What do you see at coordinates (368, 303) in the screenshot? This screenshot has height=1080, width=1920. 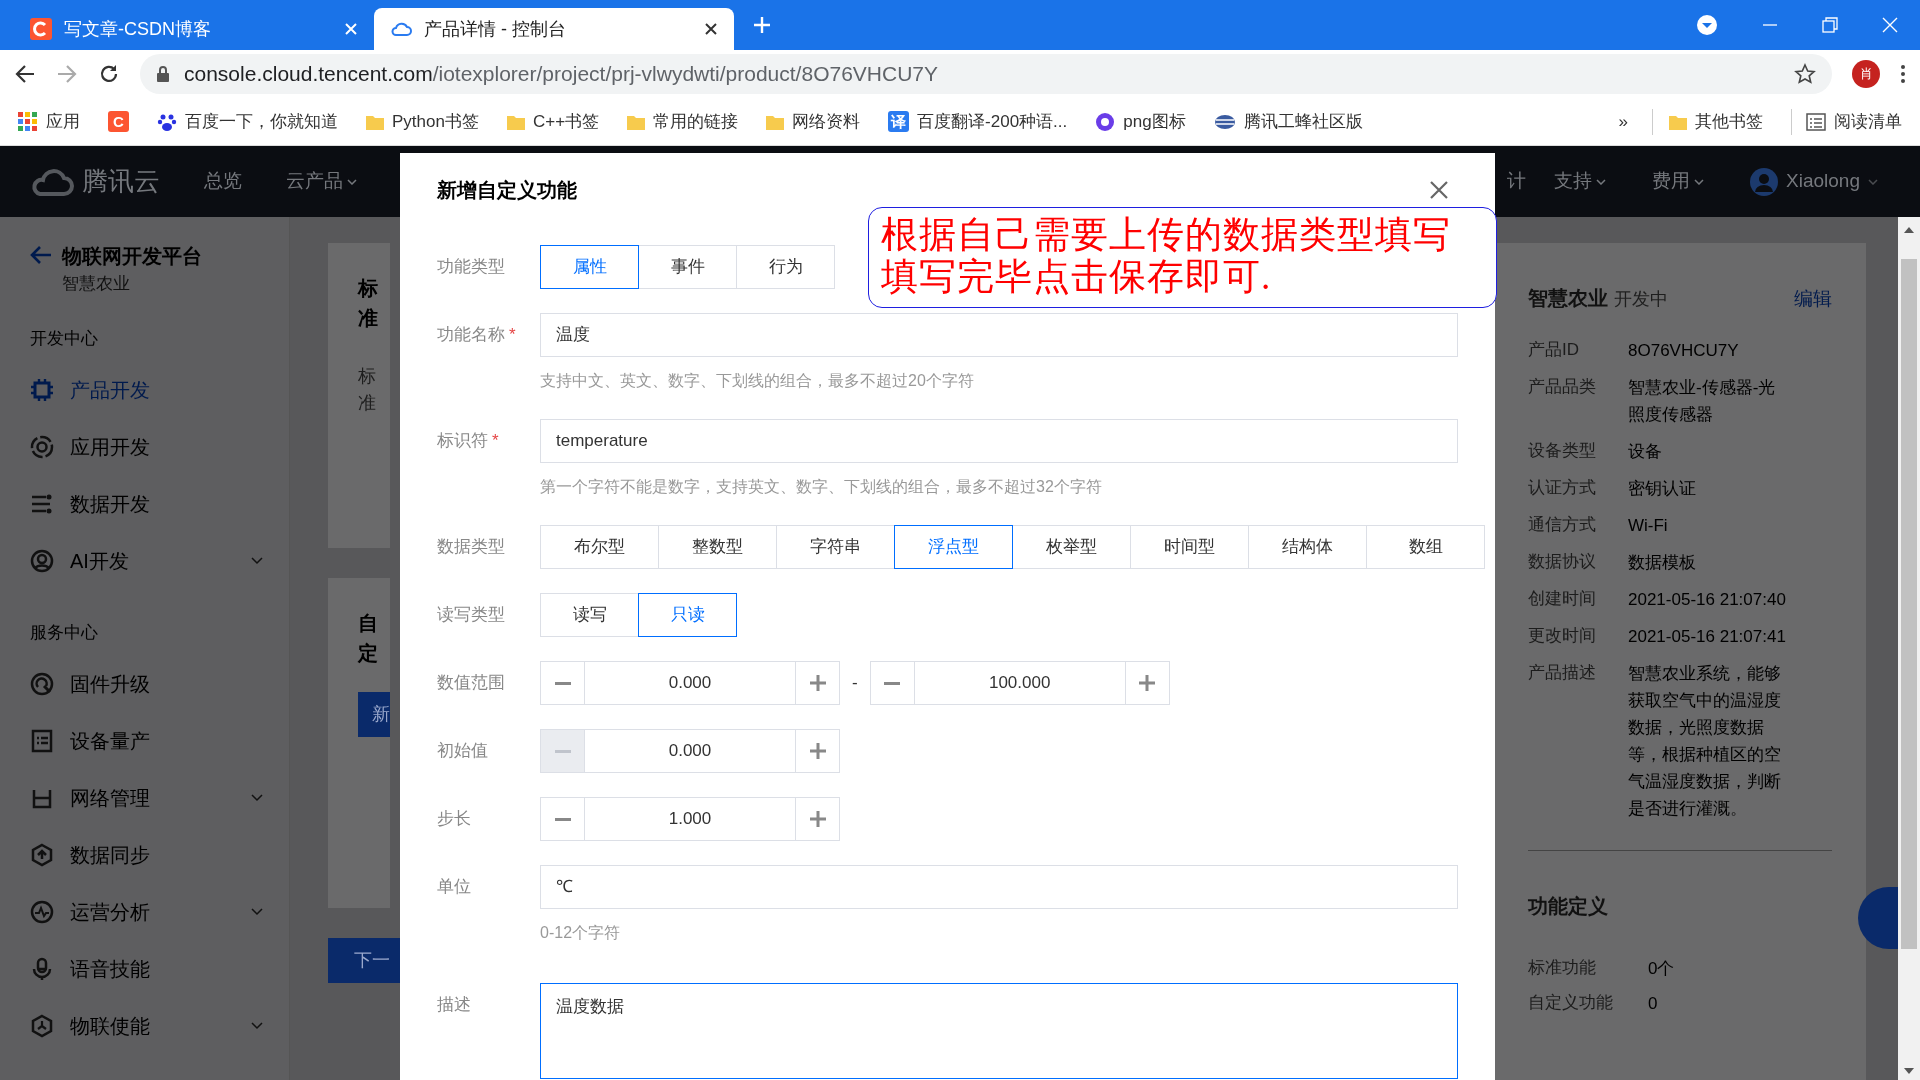 I see `card-title: 标准` at bounding box center [368, 303].